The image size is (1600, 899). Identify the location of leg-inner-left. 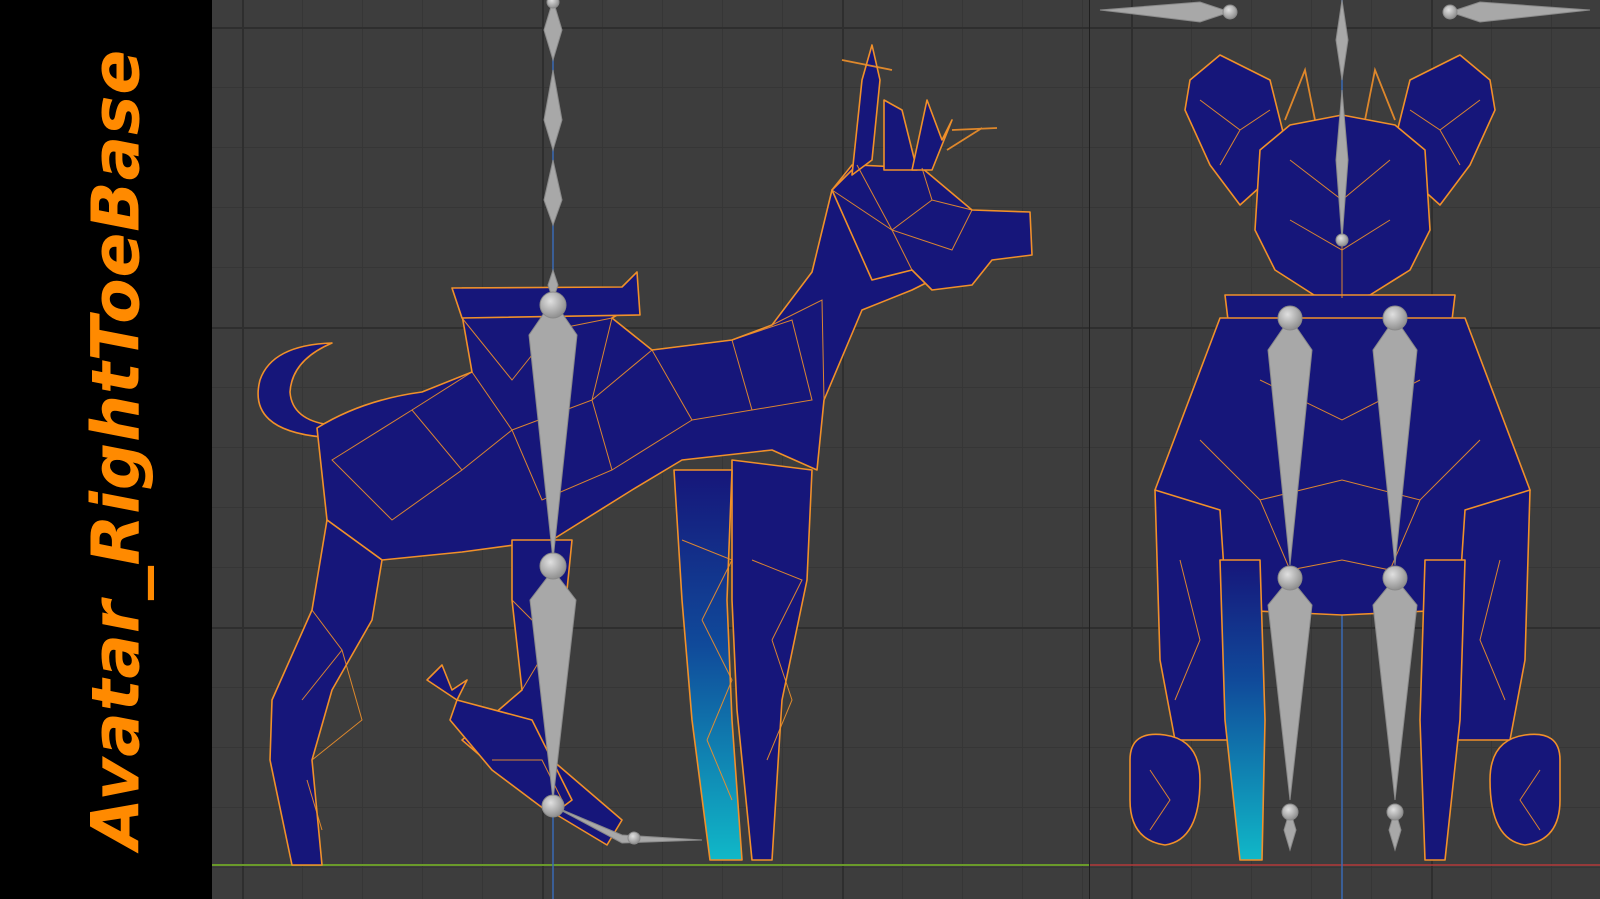
(1242, 710).